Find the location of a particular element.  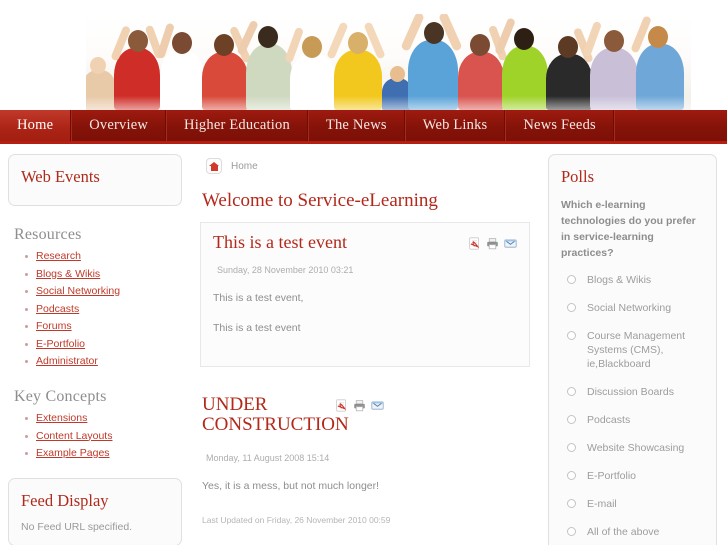

poll-option-discussion-boards: Discussion Boards is located at coordinates (635, 392).